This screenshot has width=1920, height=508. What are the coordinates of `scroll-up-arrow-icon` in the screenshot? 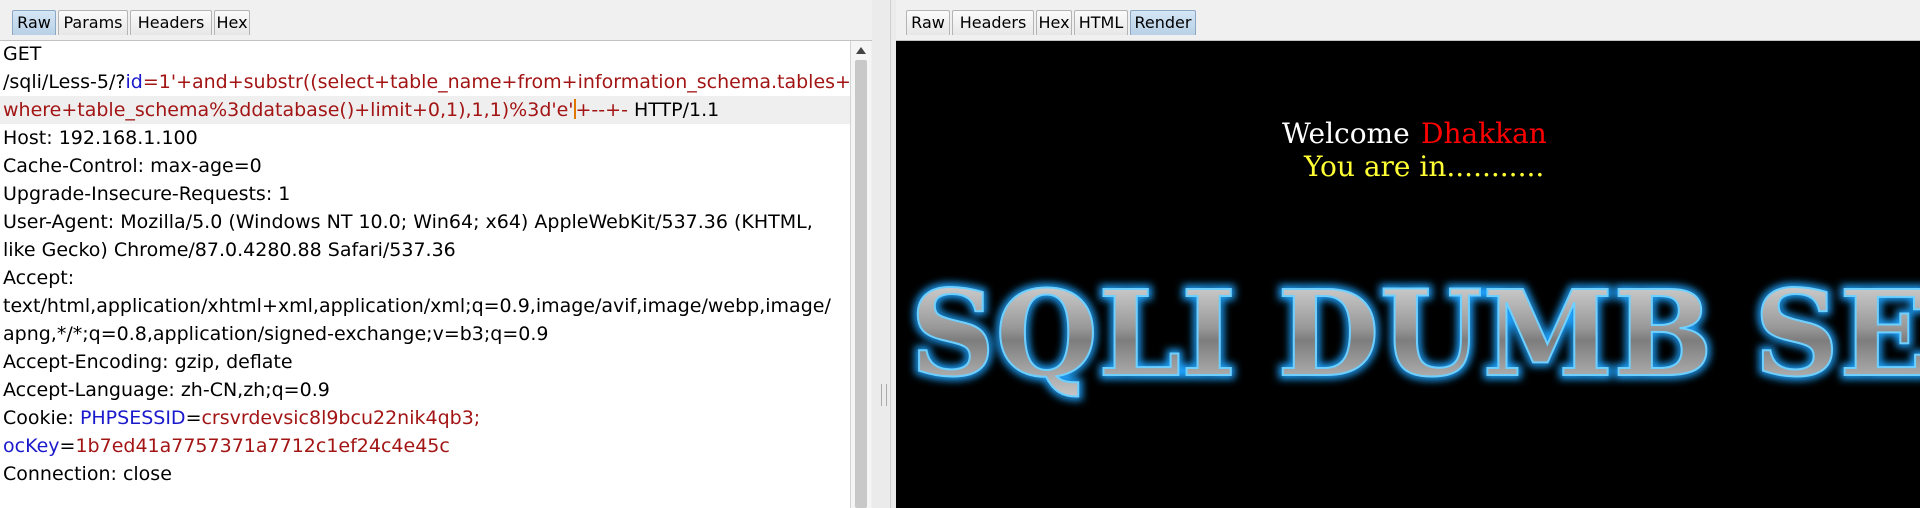 It's located at (861, 50).